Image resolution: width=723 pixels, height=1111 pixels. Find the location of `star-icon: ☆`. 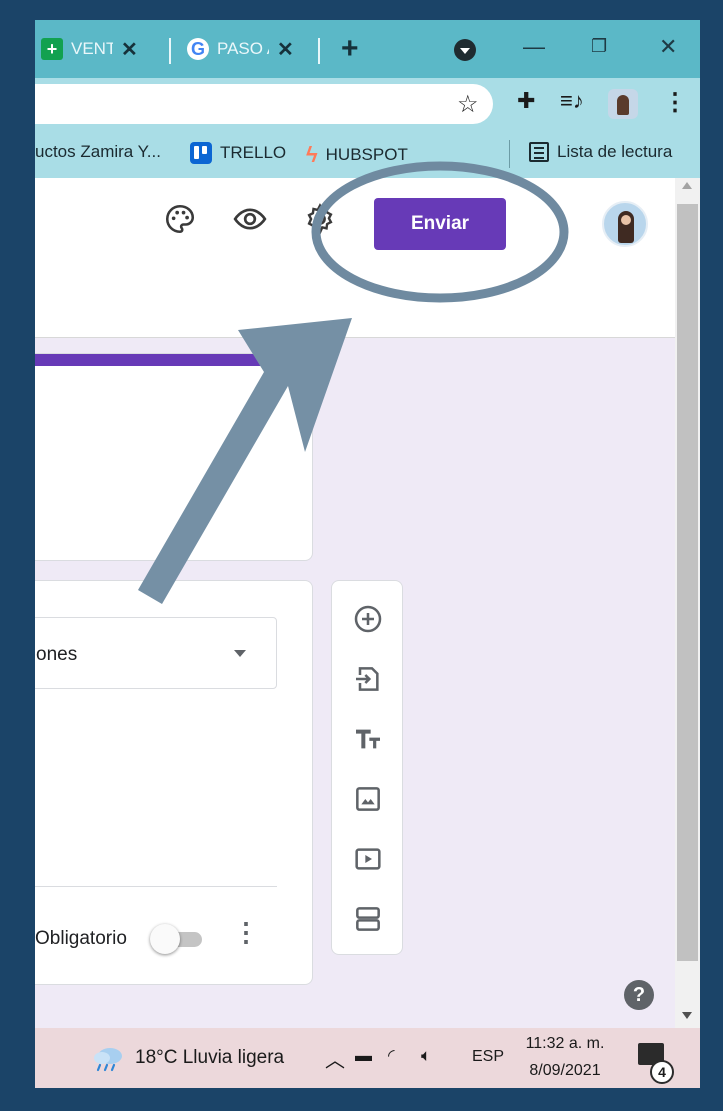

star-icon: ☆ is located at coordinates (468, 104).